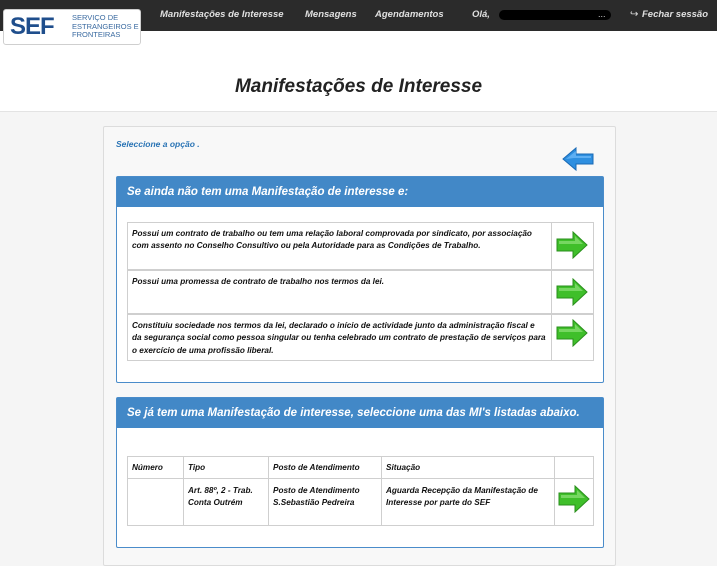 The height and width of the screenshot is (566, 717). What do you see at coordinates (197, 467) in the screenshot?
I see `col-header-tipo: Tipo` at bounding box center [197, 467].